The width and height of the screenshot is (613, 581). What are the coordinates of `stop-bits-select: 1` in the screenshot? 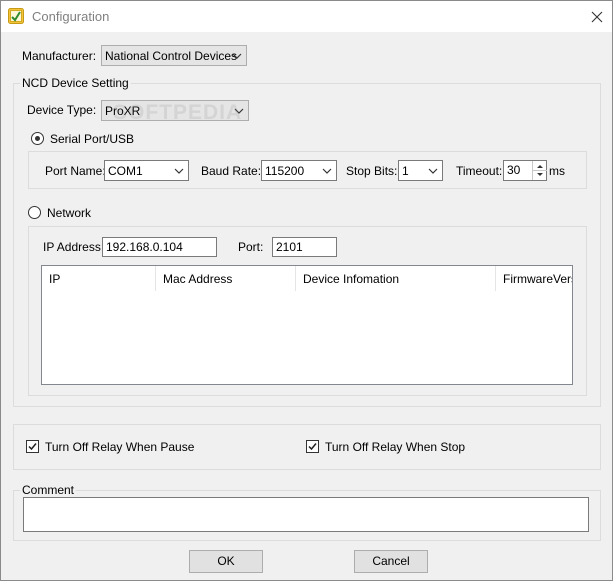 It's located at (420, 170).